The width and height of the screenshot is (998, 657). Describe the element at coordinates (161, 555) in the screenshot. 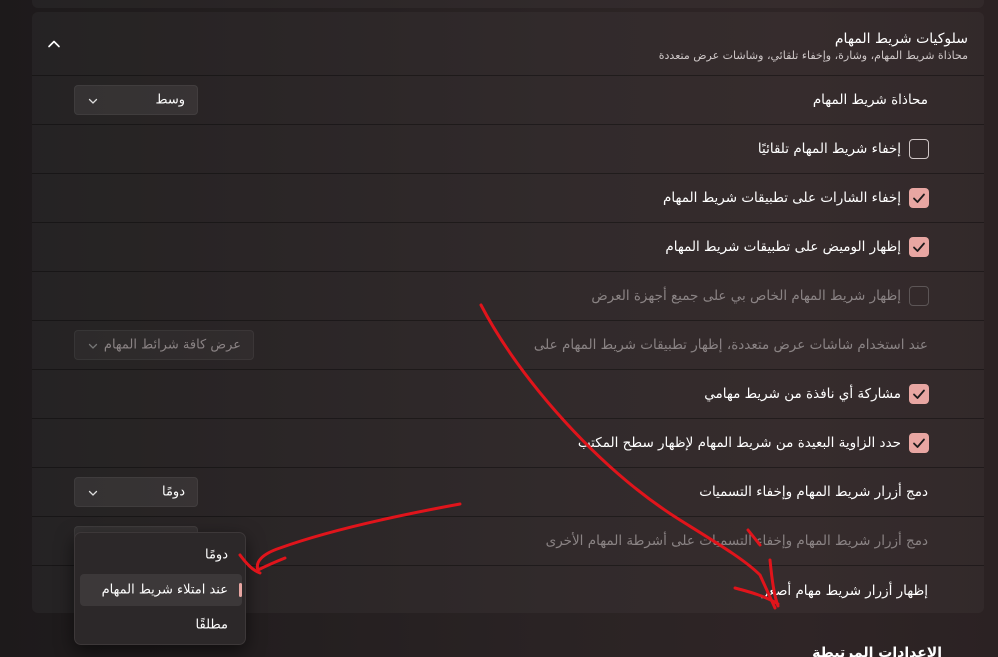

I see `flyout-option-always: دومًا` at that location.